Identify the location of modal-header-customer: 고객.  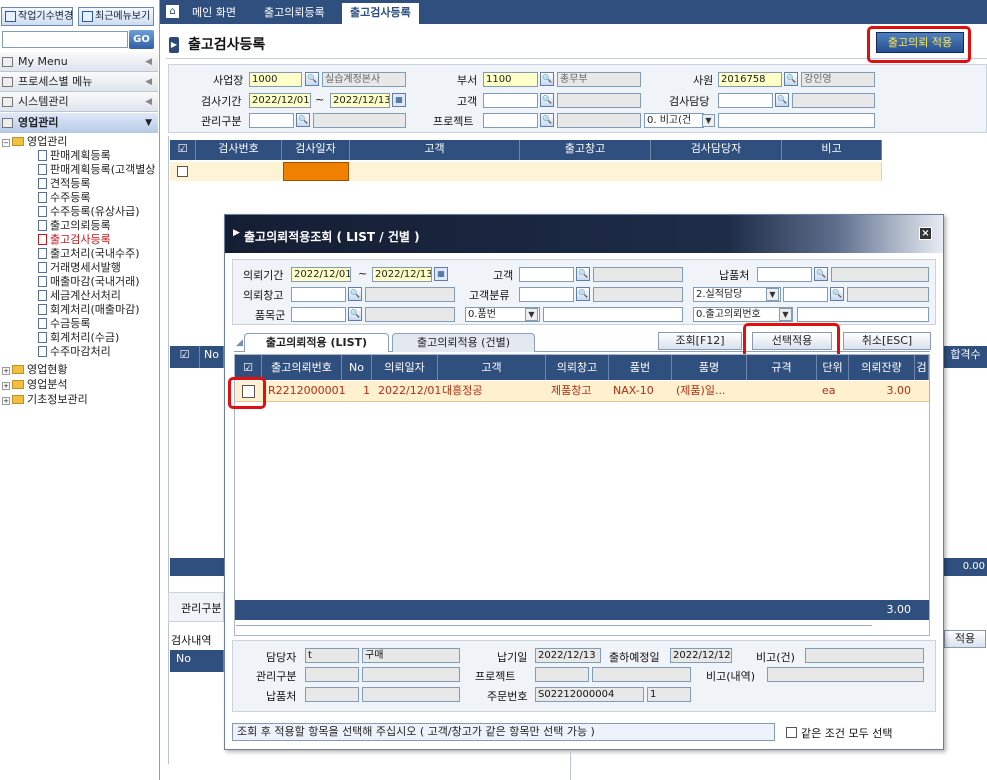
(492, 367).